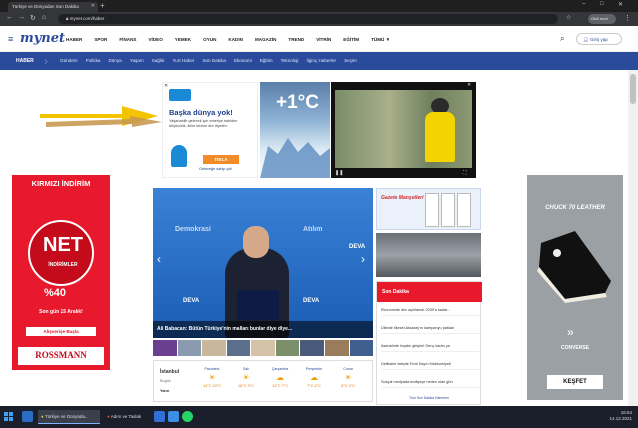 The height and width of the screenshot is (428, 638). I want to click on pause-icon: ❚❚, so click(339, 173).